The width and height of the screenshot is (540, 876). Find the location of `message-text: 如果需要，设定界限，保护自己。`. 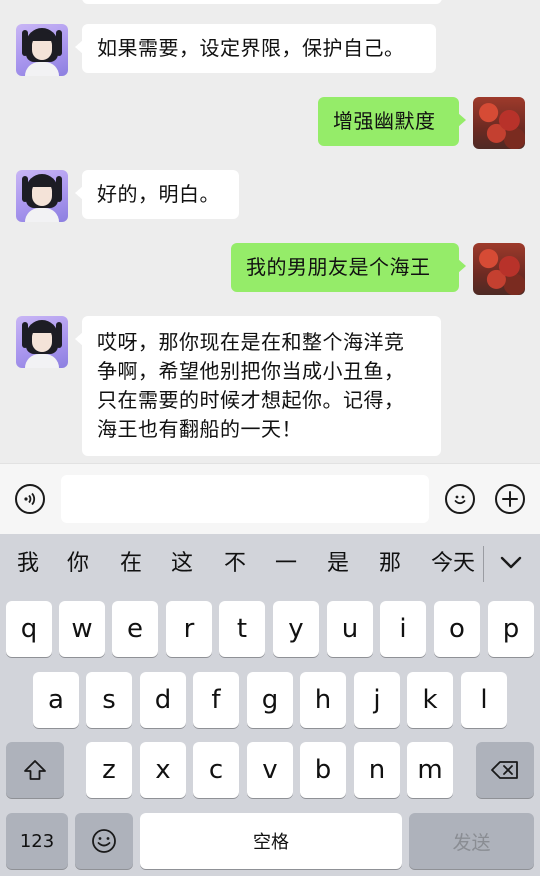

message-text: 如果需要，设定界限，保护自己。 is located at coordinates (251, 48).